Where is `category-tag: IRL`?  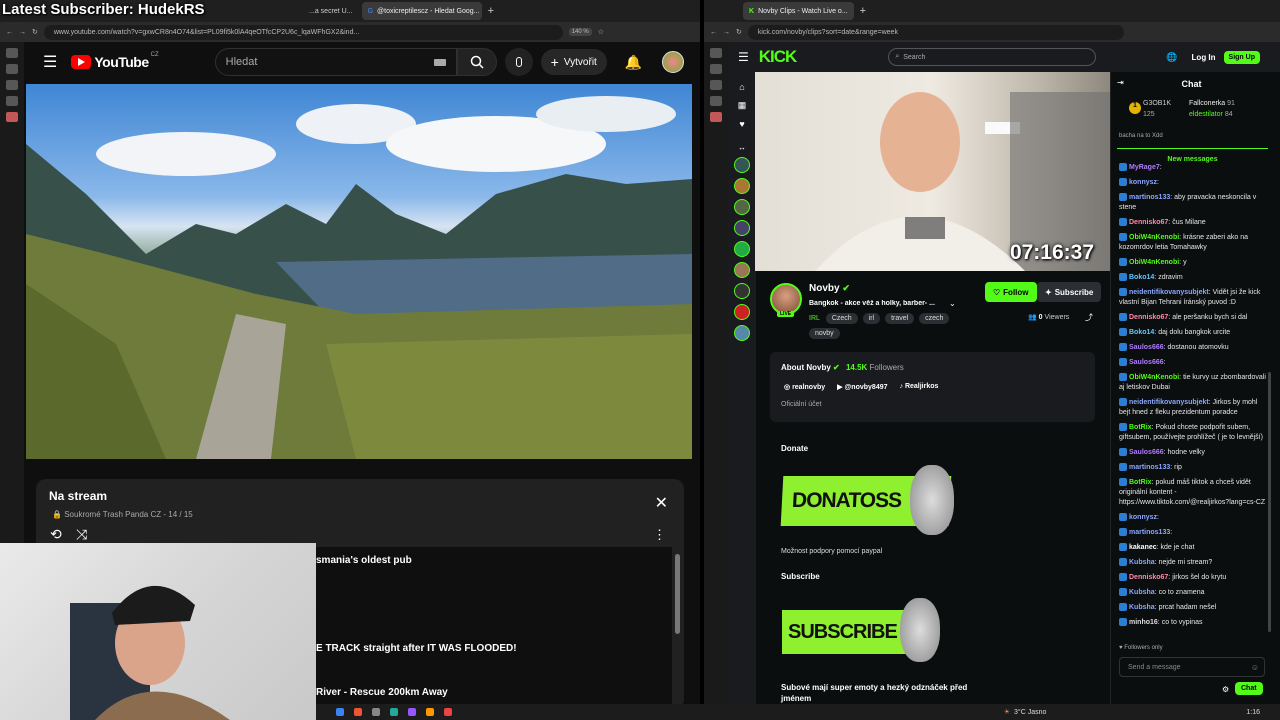
category-tag: IRL is located at coordinates (814, 318).